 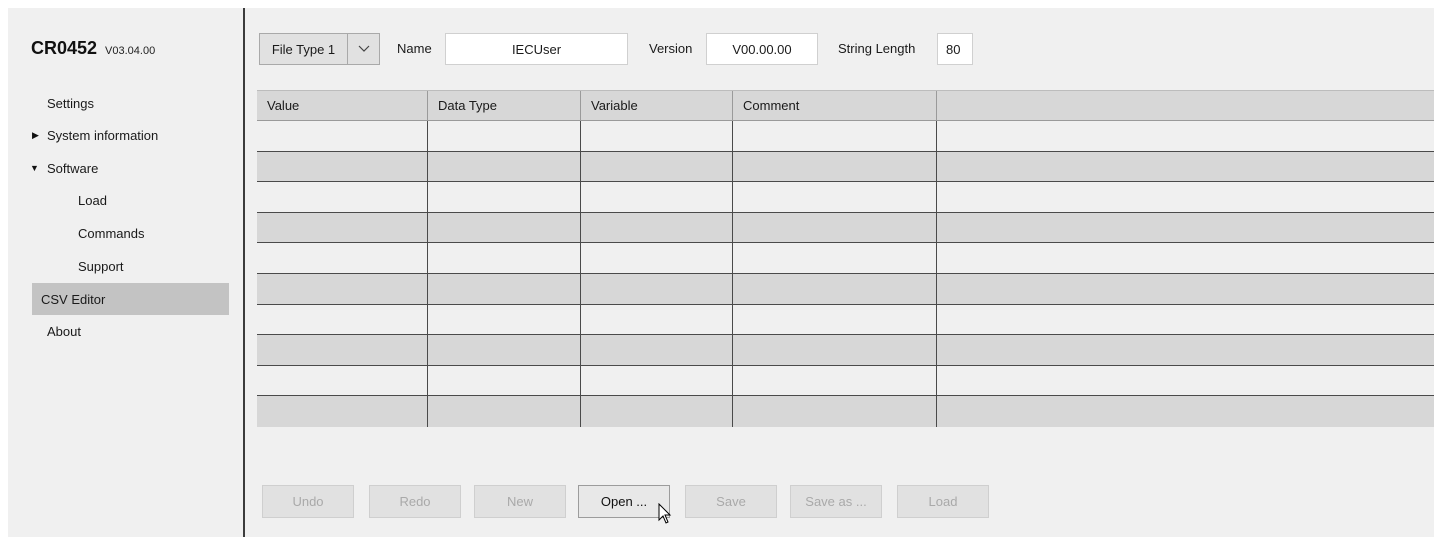 I want to click on sidebar-item-csv-editor: CSV Editor, so click(x=130, y=299).